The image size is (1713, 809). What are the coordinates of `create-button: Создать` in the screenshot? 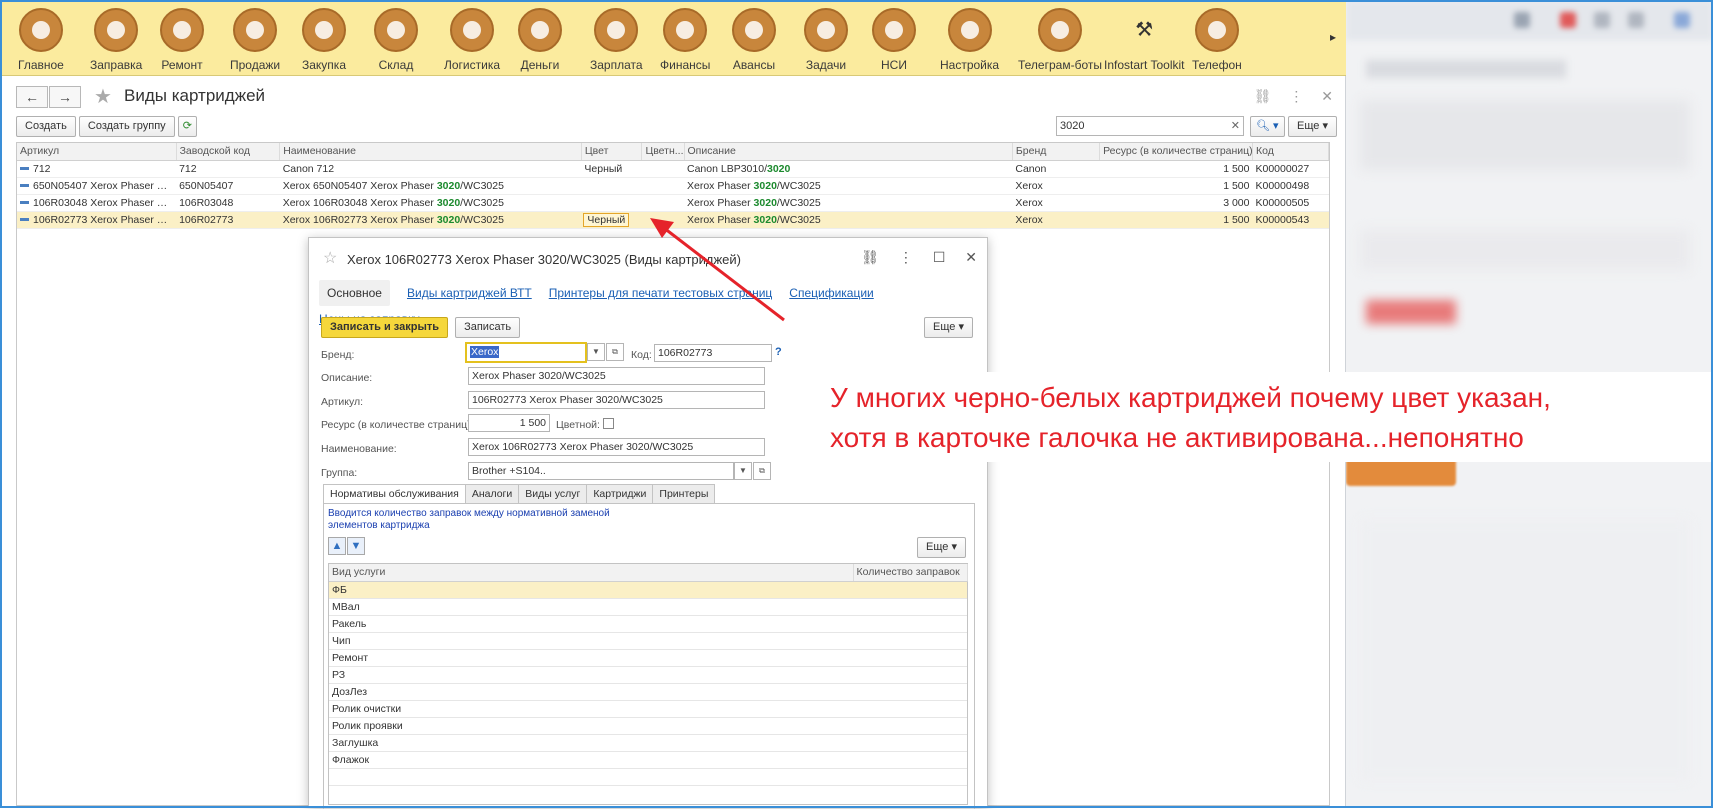 It's located at (46, 126).